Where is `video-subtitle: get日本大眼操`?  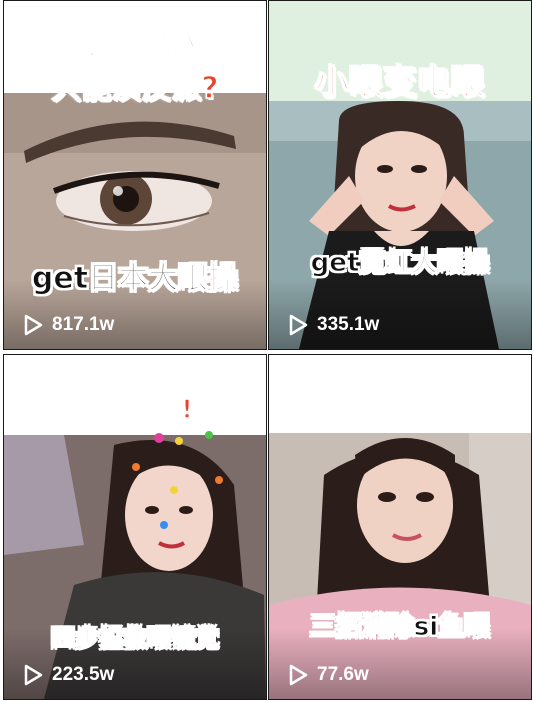 video-subtitle: get日本大眼操 is located at coordinates (135, 279).